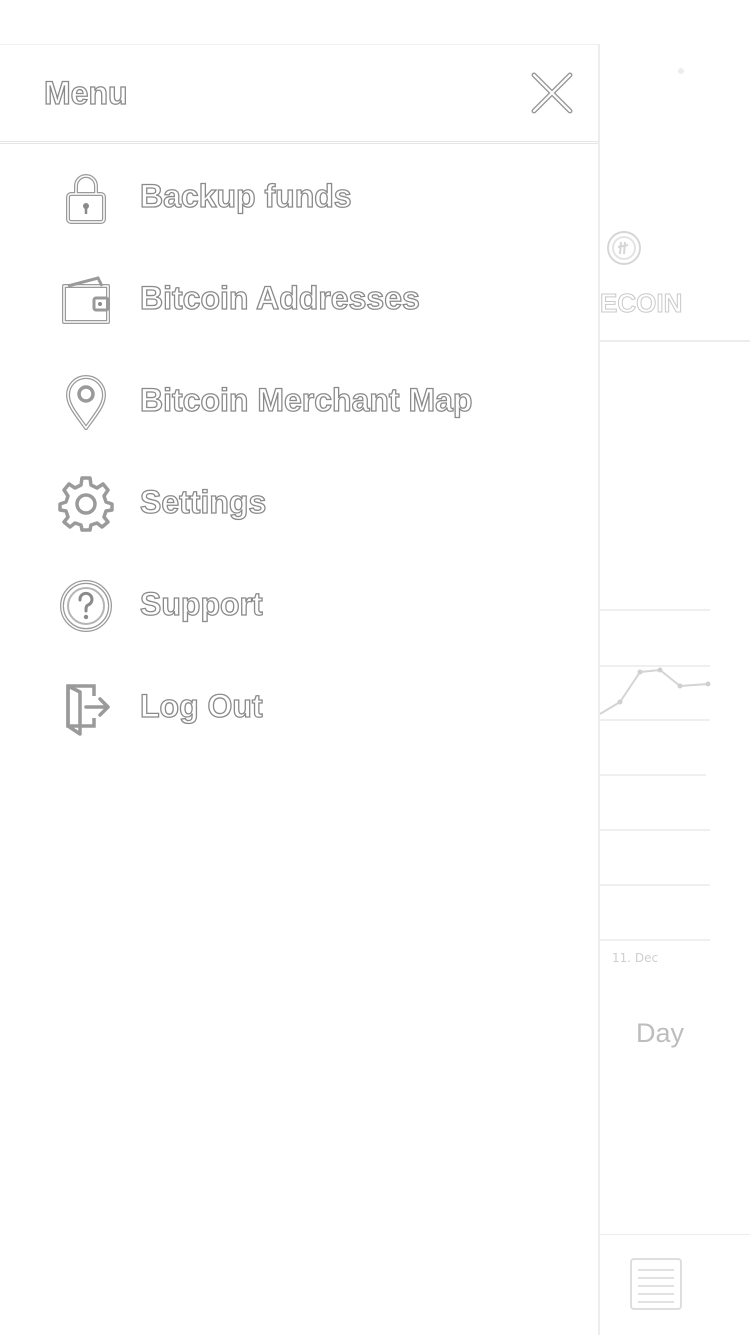 The height and width of the screenshot is (1335, 750). What do you see at coordinates (299, 511) in the screenshot?
I see `menu-item-settings: Settings` at bounding box center [299, 511].